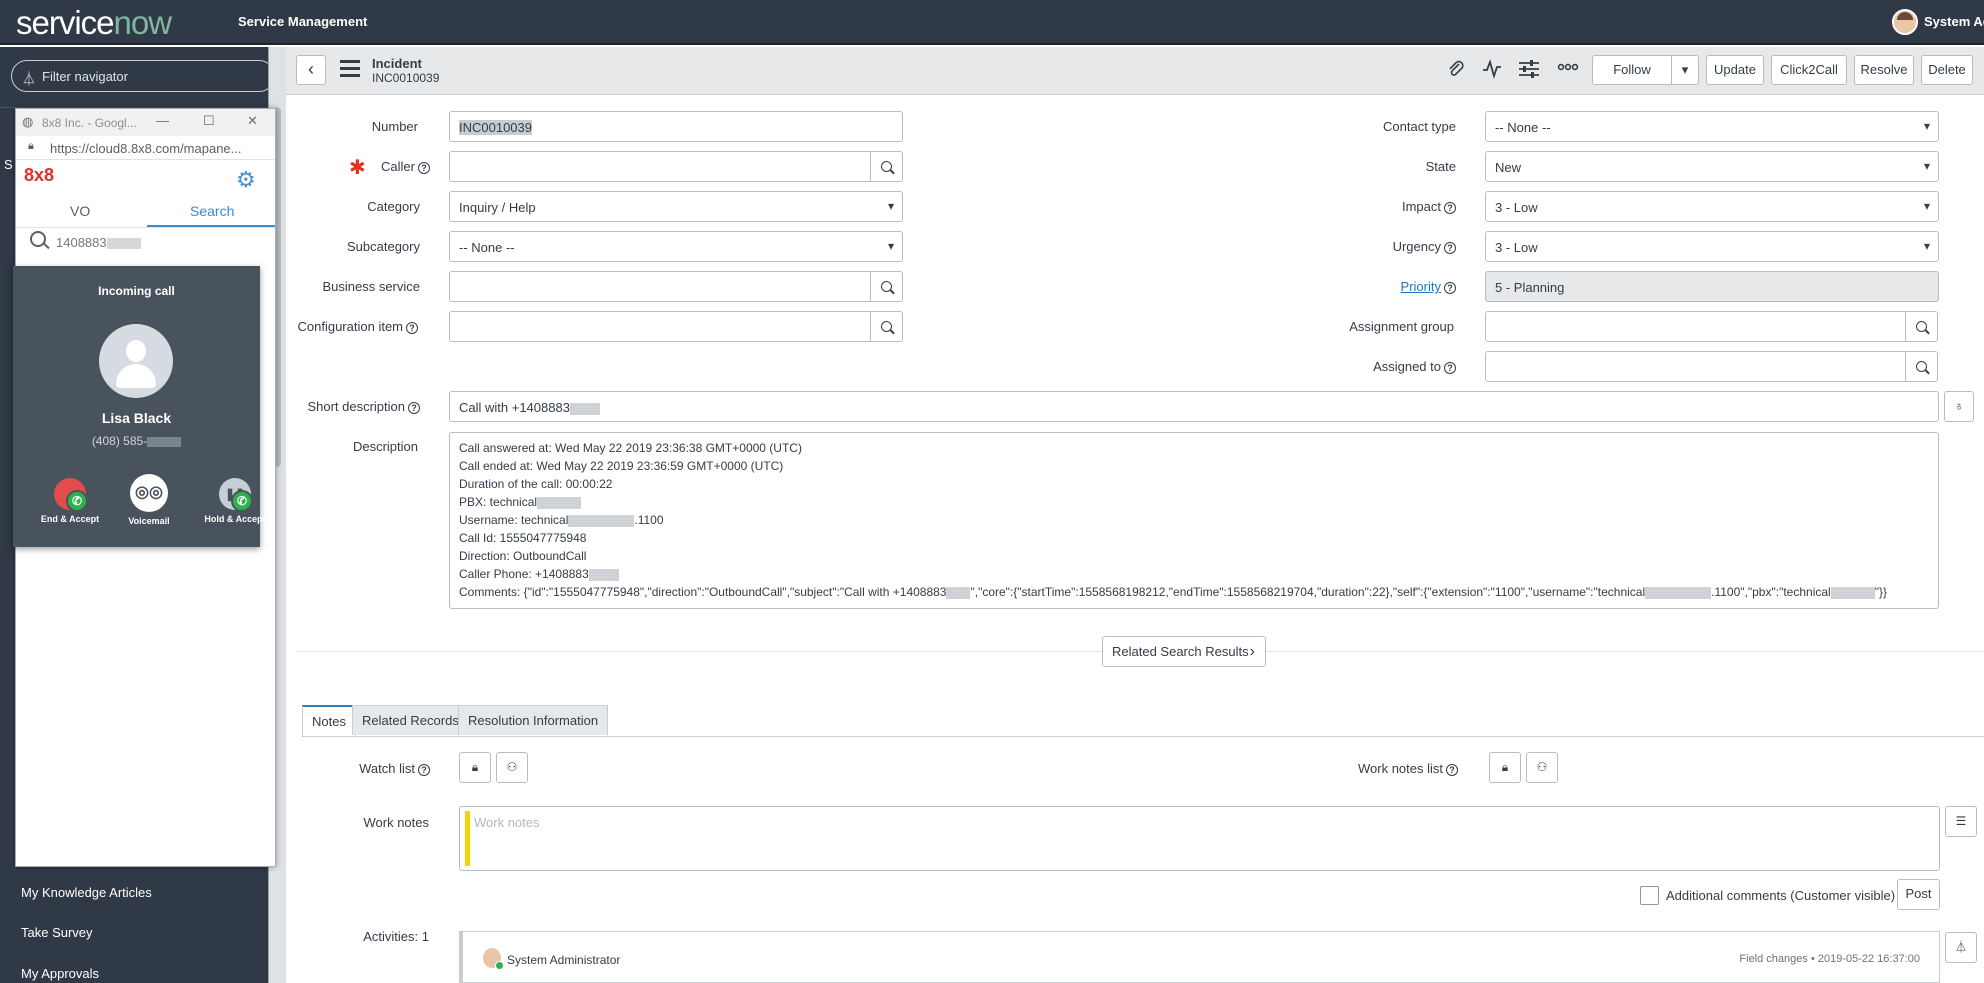  What do you see at coordinates (235, 501) in the screenshot?
I see `hold-and-accept-button: ❚❚✆ Hold & Accept` at bounding box center [235, 501].